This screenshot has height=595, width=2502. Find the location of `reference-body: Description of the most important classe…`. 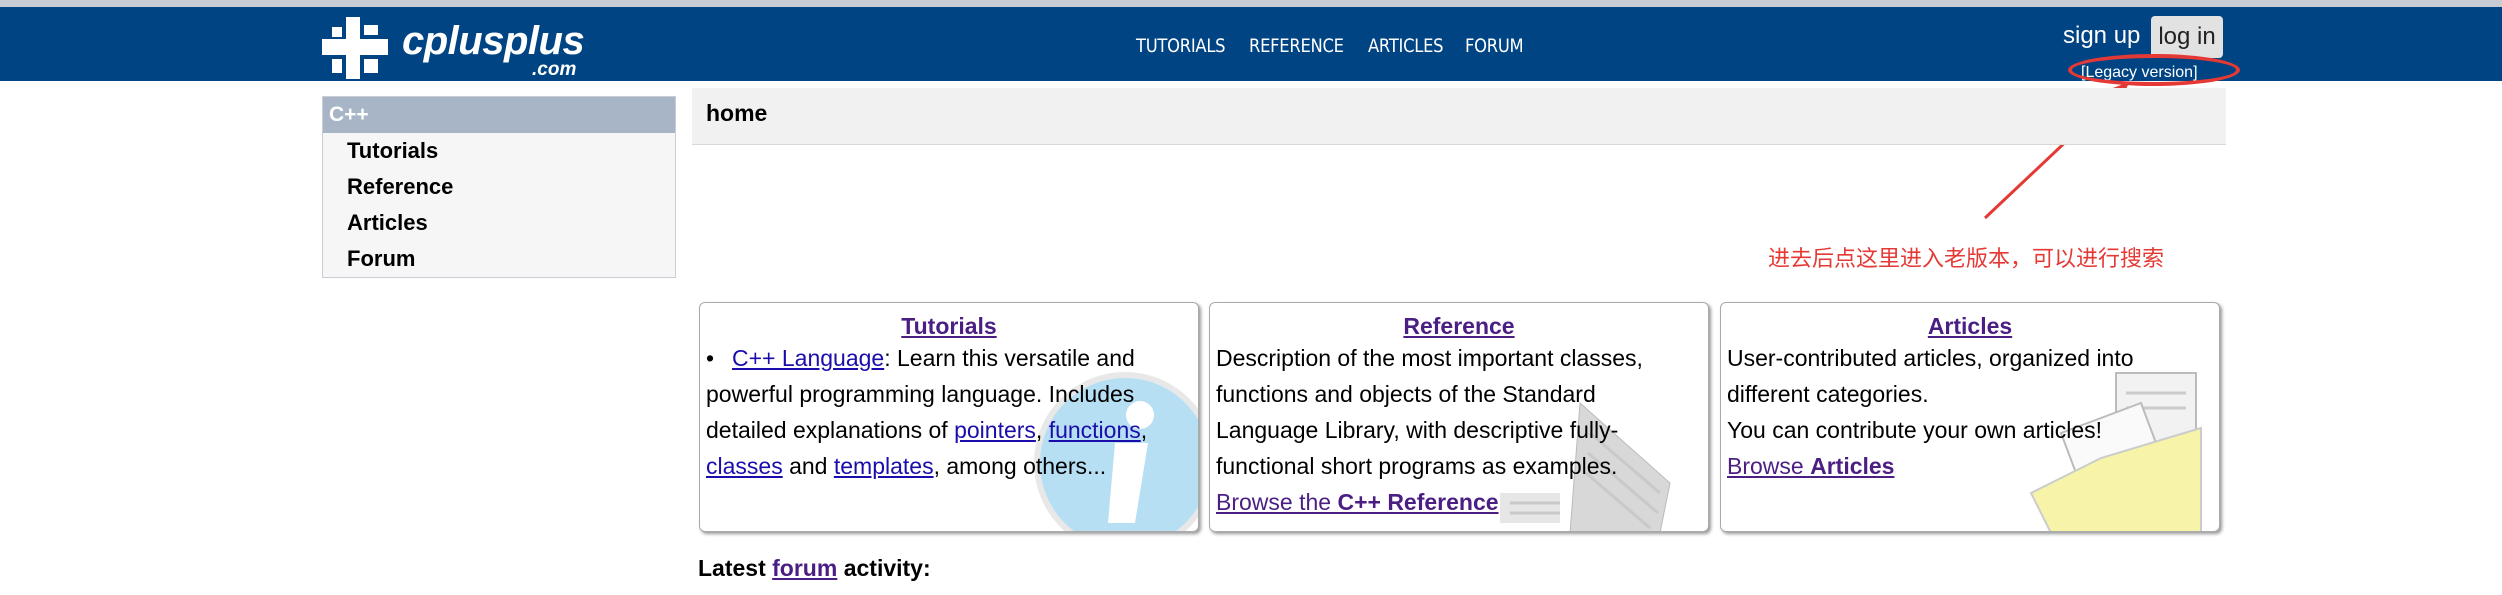

reference-body: Description of the most important classe… is located at coordinates (1459, 430).